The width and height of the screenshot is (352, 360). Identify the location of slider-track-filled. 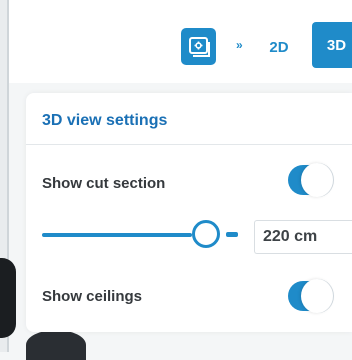
(117, 235).